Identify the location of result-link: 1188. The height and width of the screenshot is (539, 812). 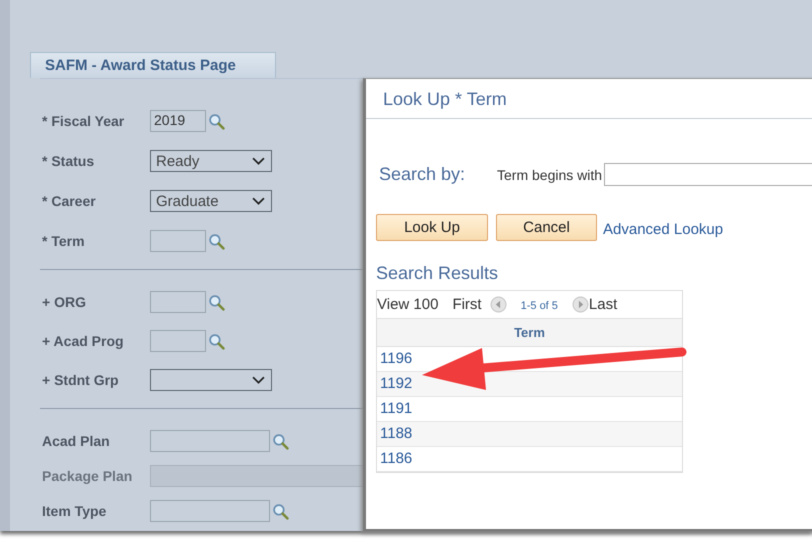
(396, 433).